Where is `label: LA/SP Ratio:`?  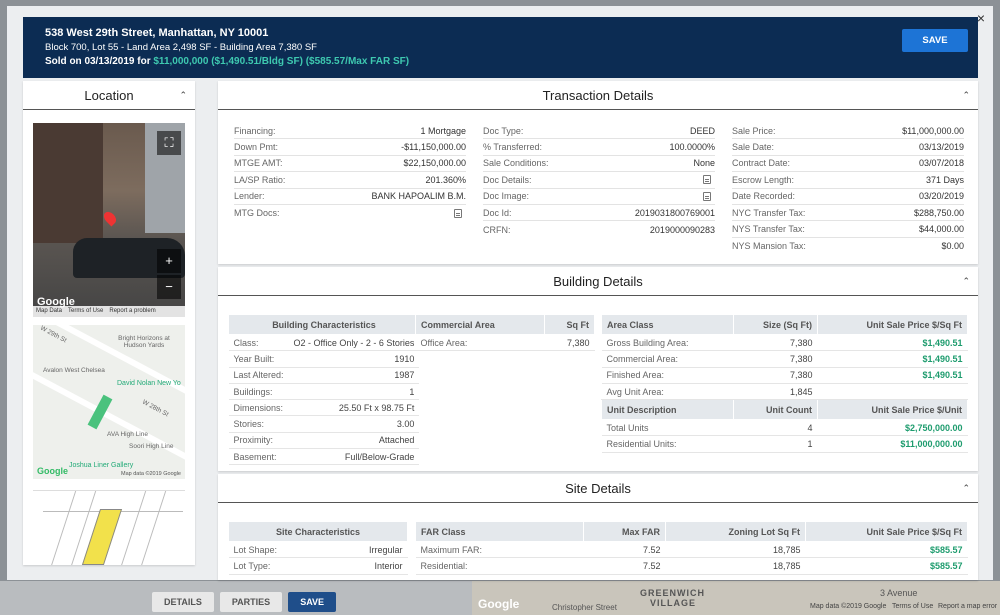 label: LA/SP Ratio: is located at coordinates (260, 179).